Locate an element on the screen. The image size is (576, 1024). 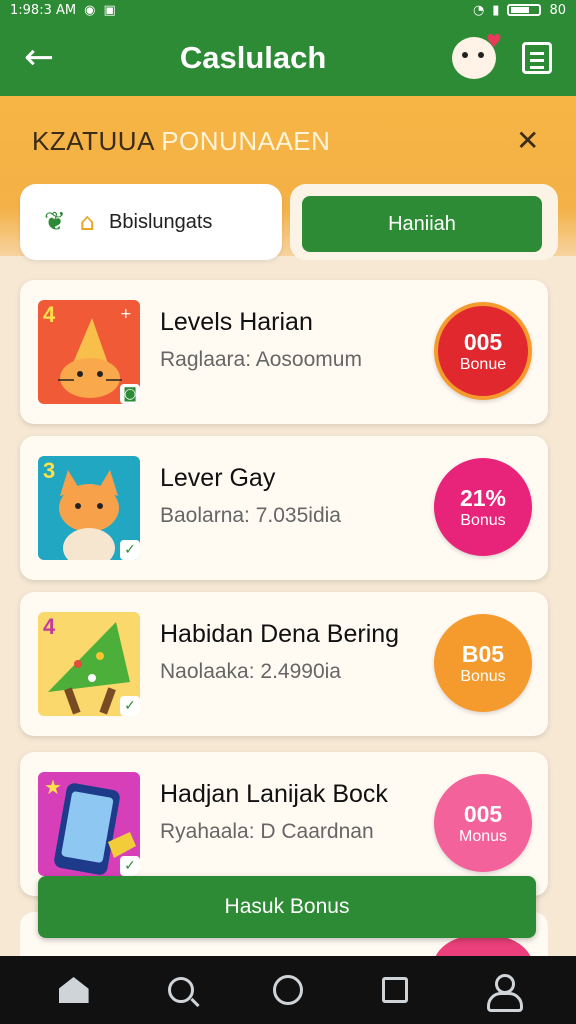
circle-icon is located at coordinates (288, 990).